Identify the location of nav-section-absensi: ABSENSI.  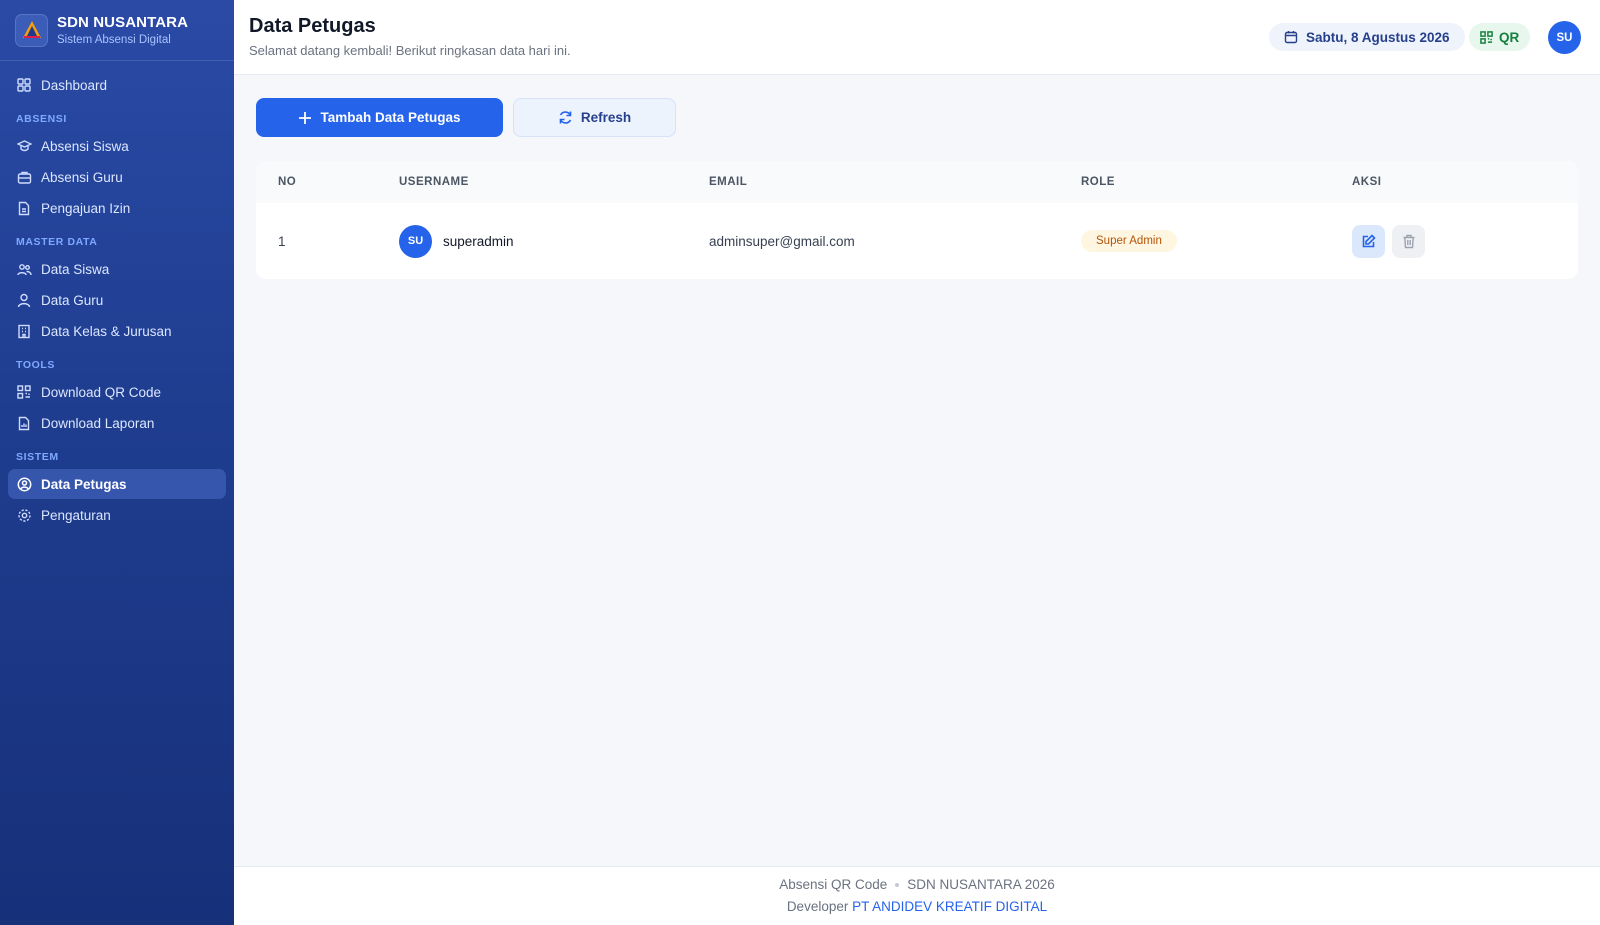
(41, 119).